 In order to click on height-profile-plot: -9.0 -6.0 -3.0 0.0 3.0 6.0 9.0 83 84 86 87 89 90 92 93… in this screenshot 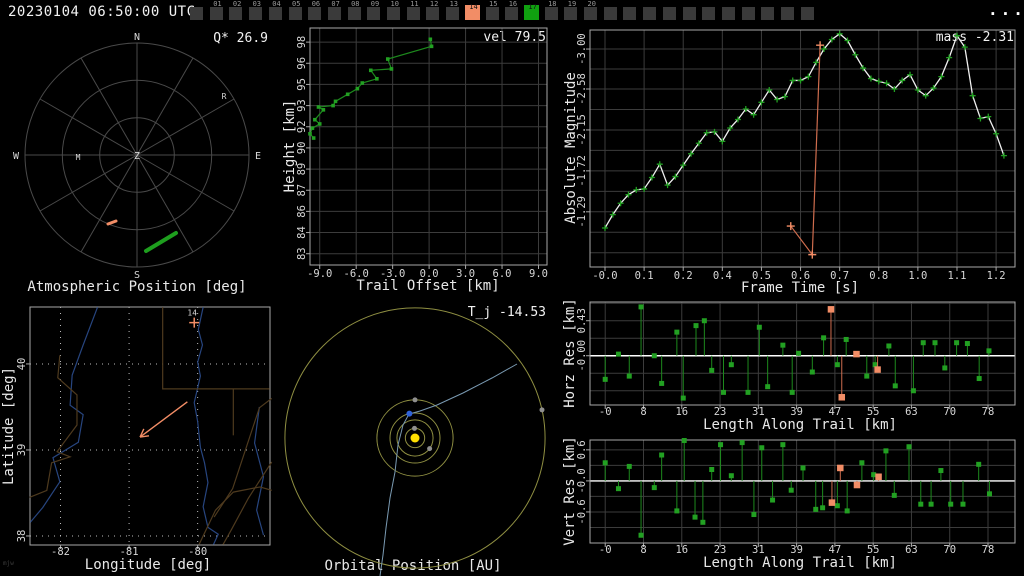, I will do `click(422, 153)`.